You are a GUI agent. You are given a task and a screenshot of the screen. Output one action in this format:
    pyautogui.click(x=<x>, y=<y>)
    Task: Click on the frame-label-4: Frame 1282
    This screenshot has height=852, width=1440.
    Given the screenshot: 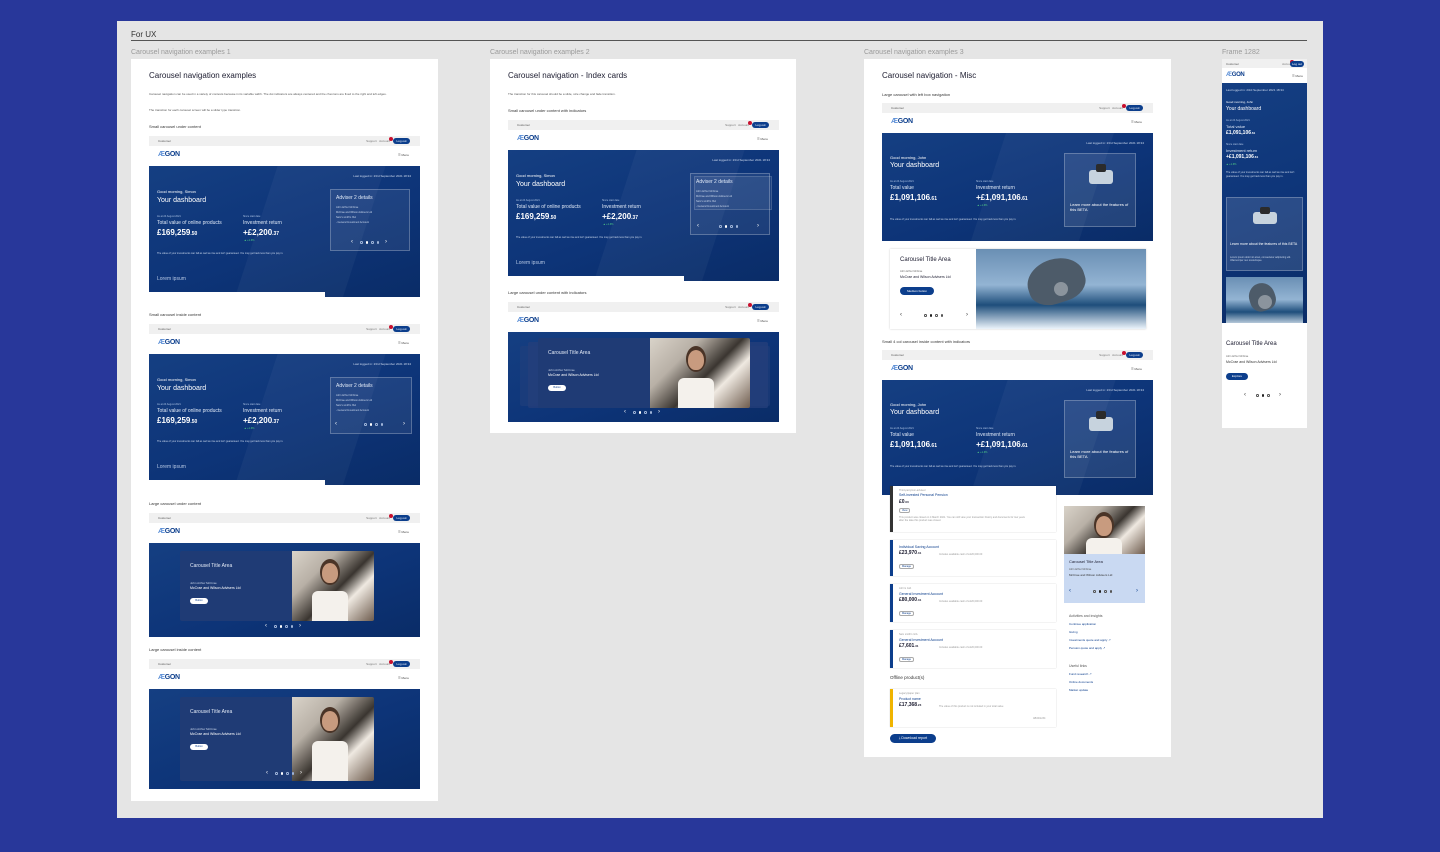 What is the action you would take?
    pyautogui.click(x=1241, y=52)
    